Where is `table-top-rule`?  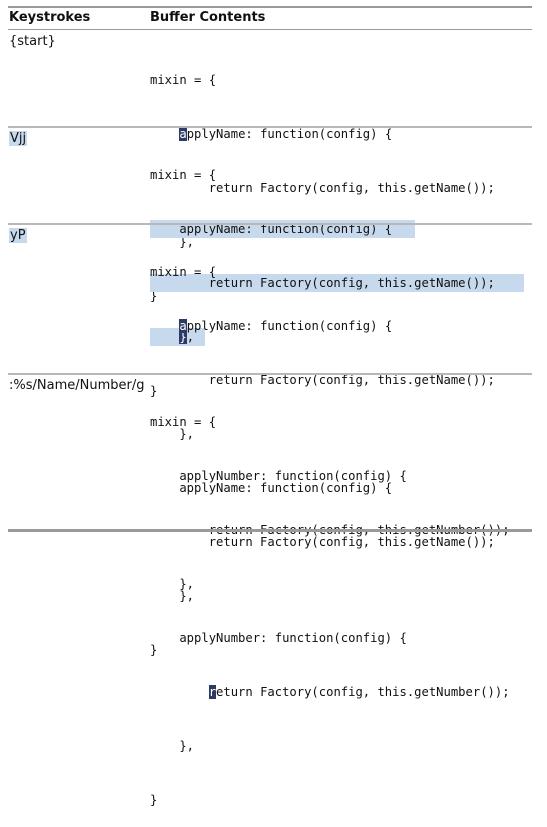
table-top-rule is located at coordinates (270, 7).